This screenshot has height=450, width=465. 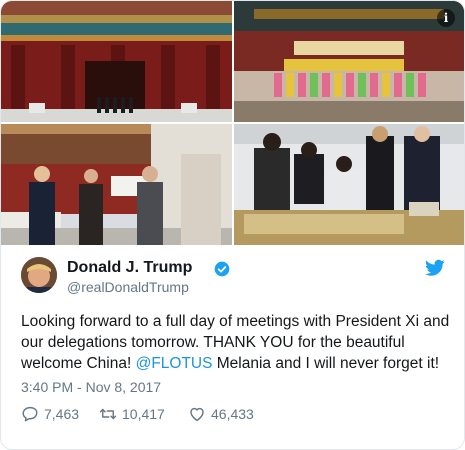 I want to click on verified-badge-icon, so click(x=222, y=269).